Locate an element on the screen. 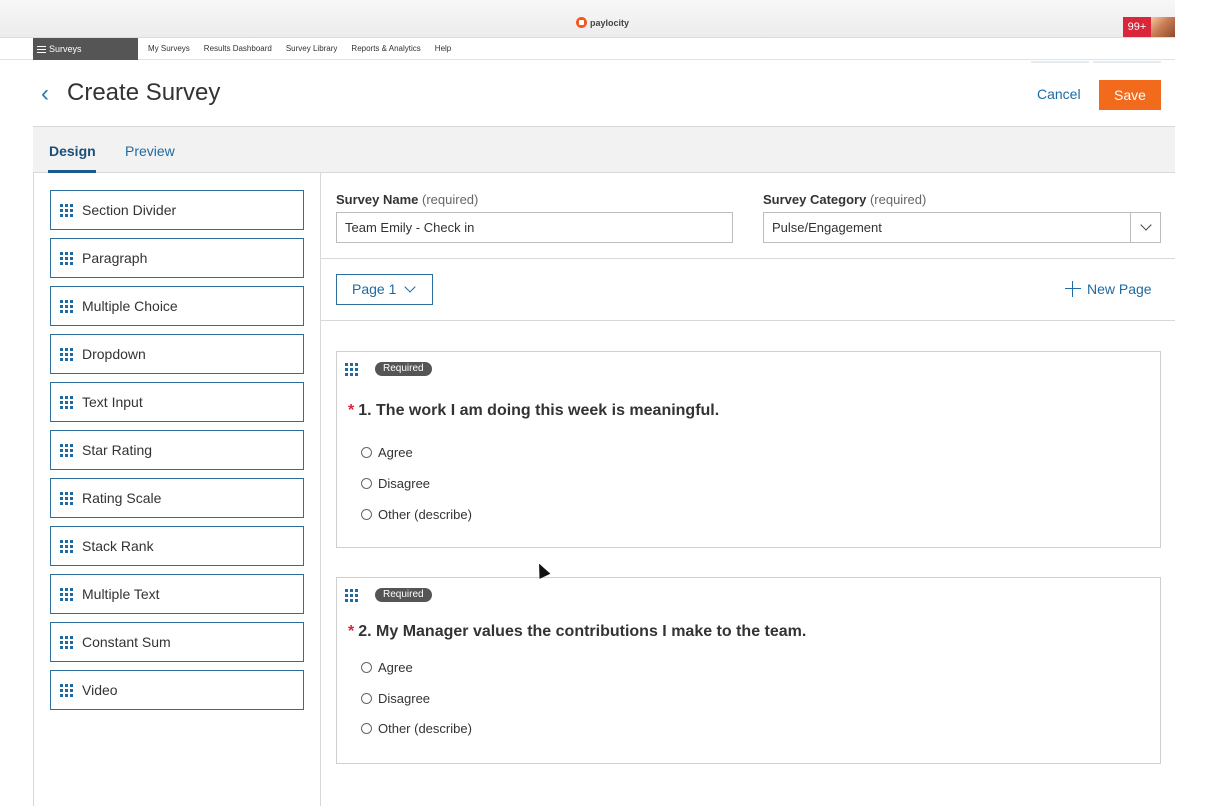  survey-category-label: Survey Category (required) is located at coordinates (844, 199).